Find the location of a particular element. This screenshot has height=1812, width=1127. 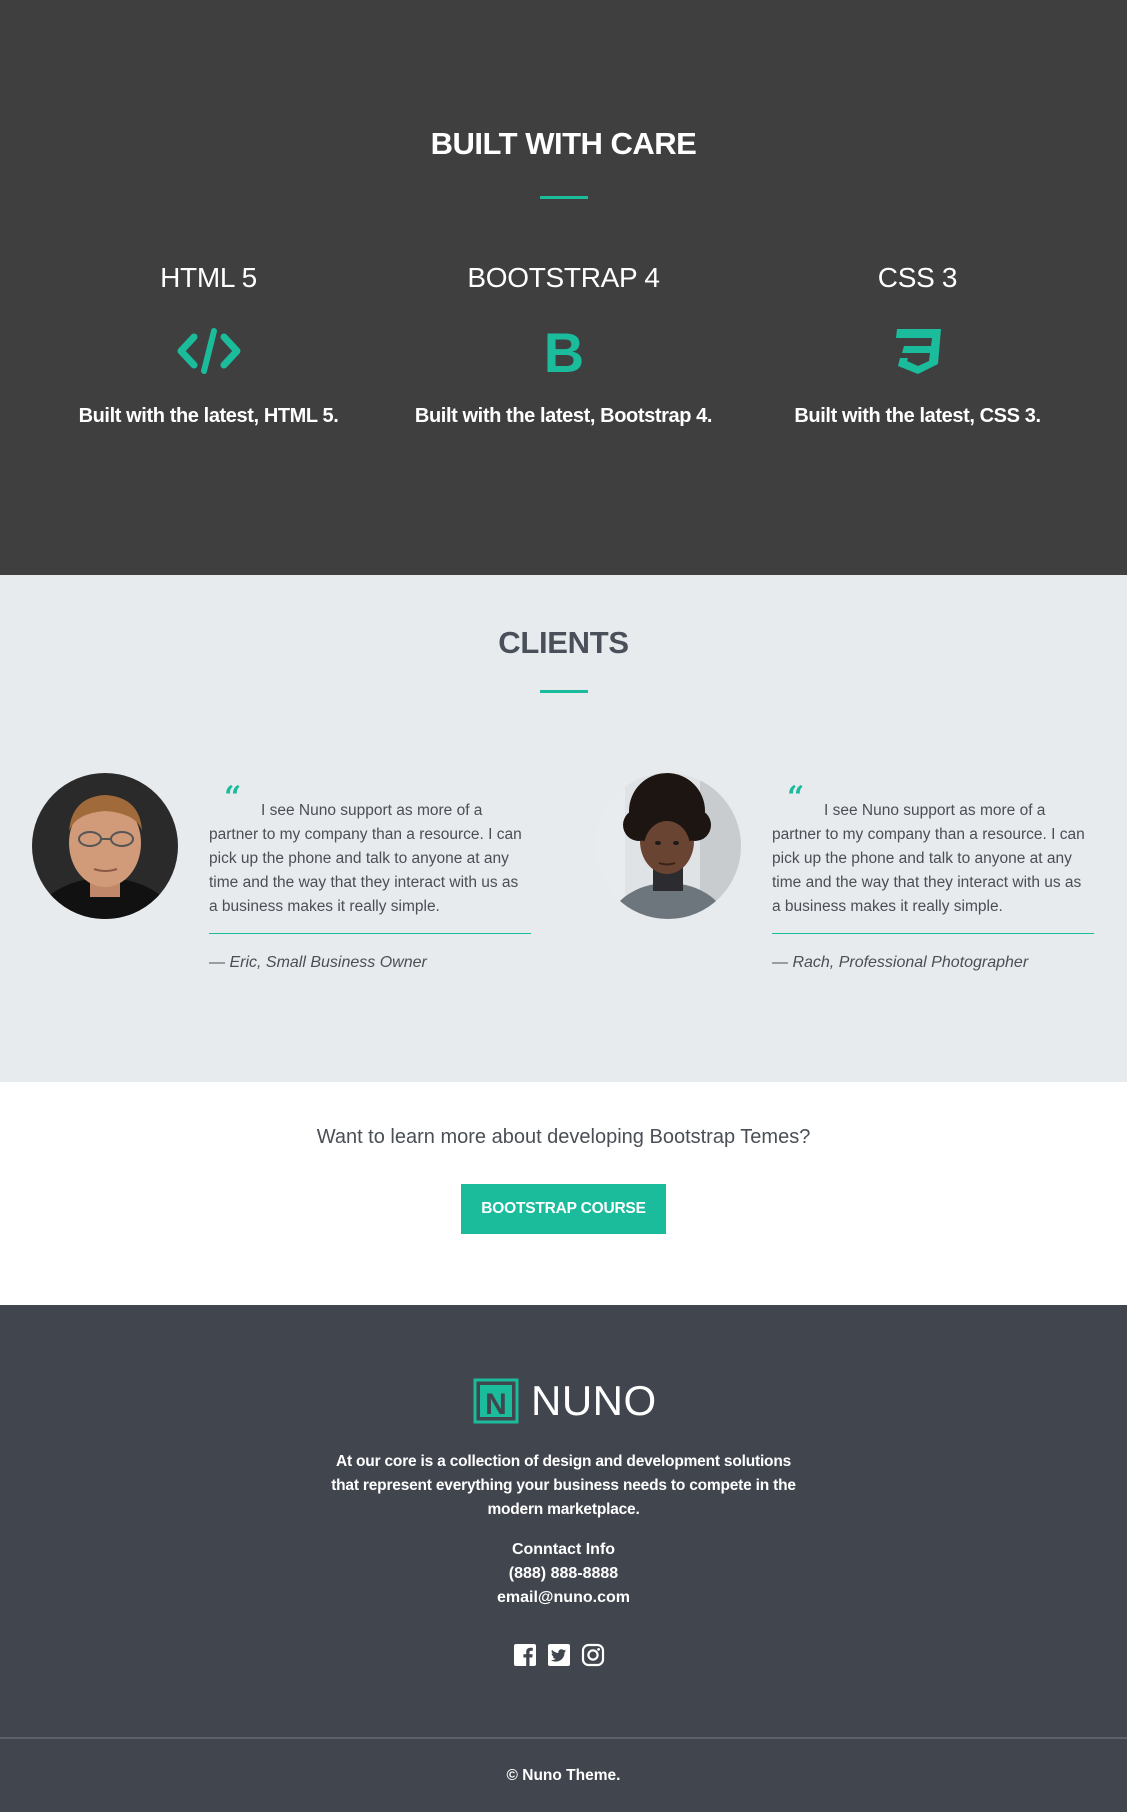

logo-mark-icon: N is located at coordinates (496, 1401).